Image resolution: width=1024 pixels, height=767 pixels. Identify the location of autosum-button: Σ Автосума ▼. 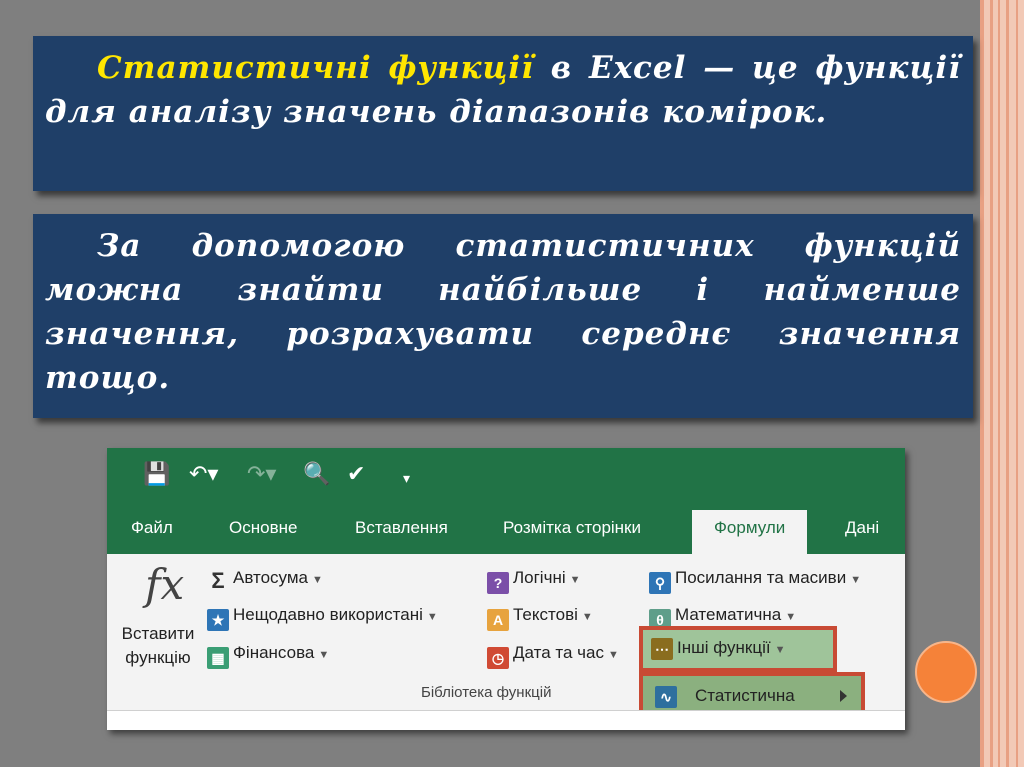
(265, 580).